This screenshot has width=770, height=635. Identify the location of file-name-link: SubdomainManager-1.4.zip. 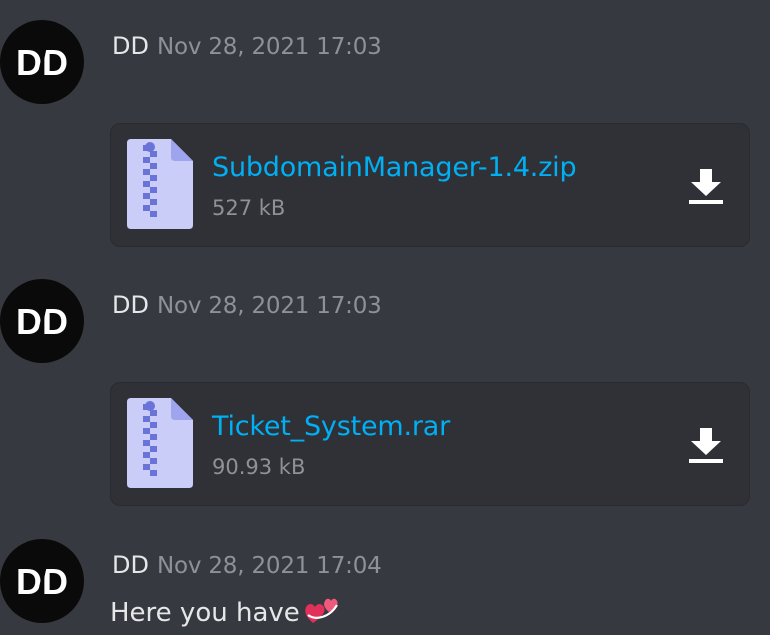
(394, 167).